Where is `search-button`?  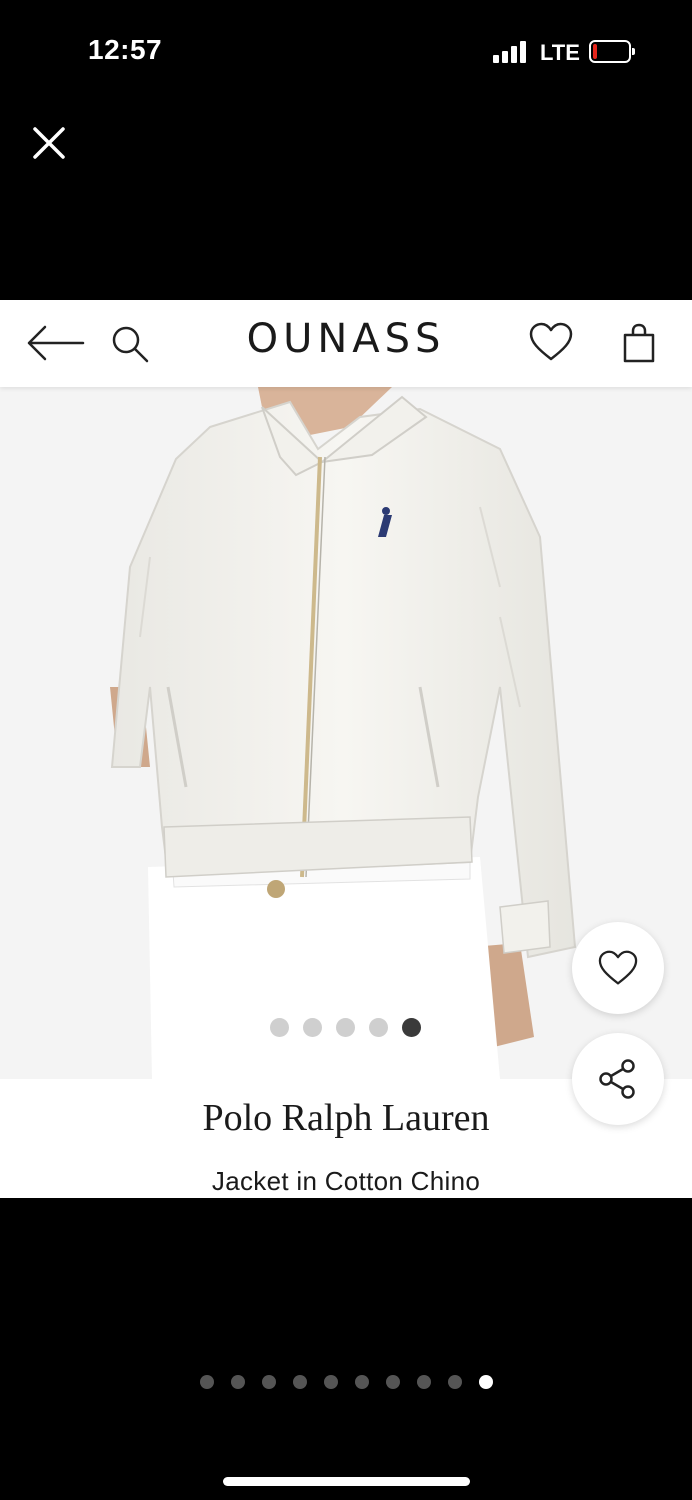 search-button is located at coordinates (129, 343).